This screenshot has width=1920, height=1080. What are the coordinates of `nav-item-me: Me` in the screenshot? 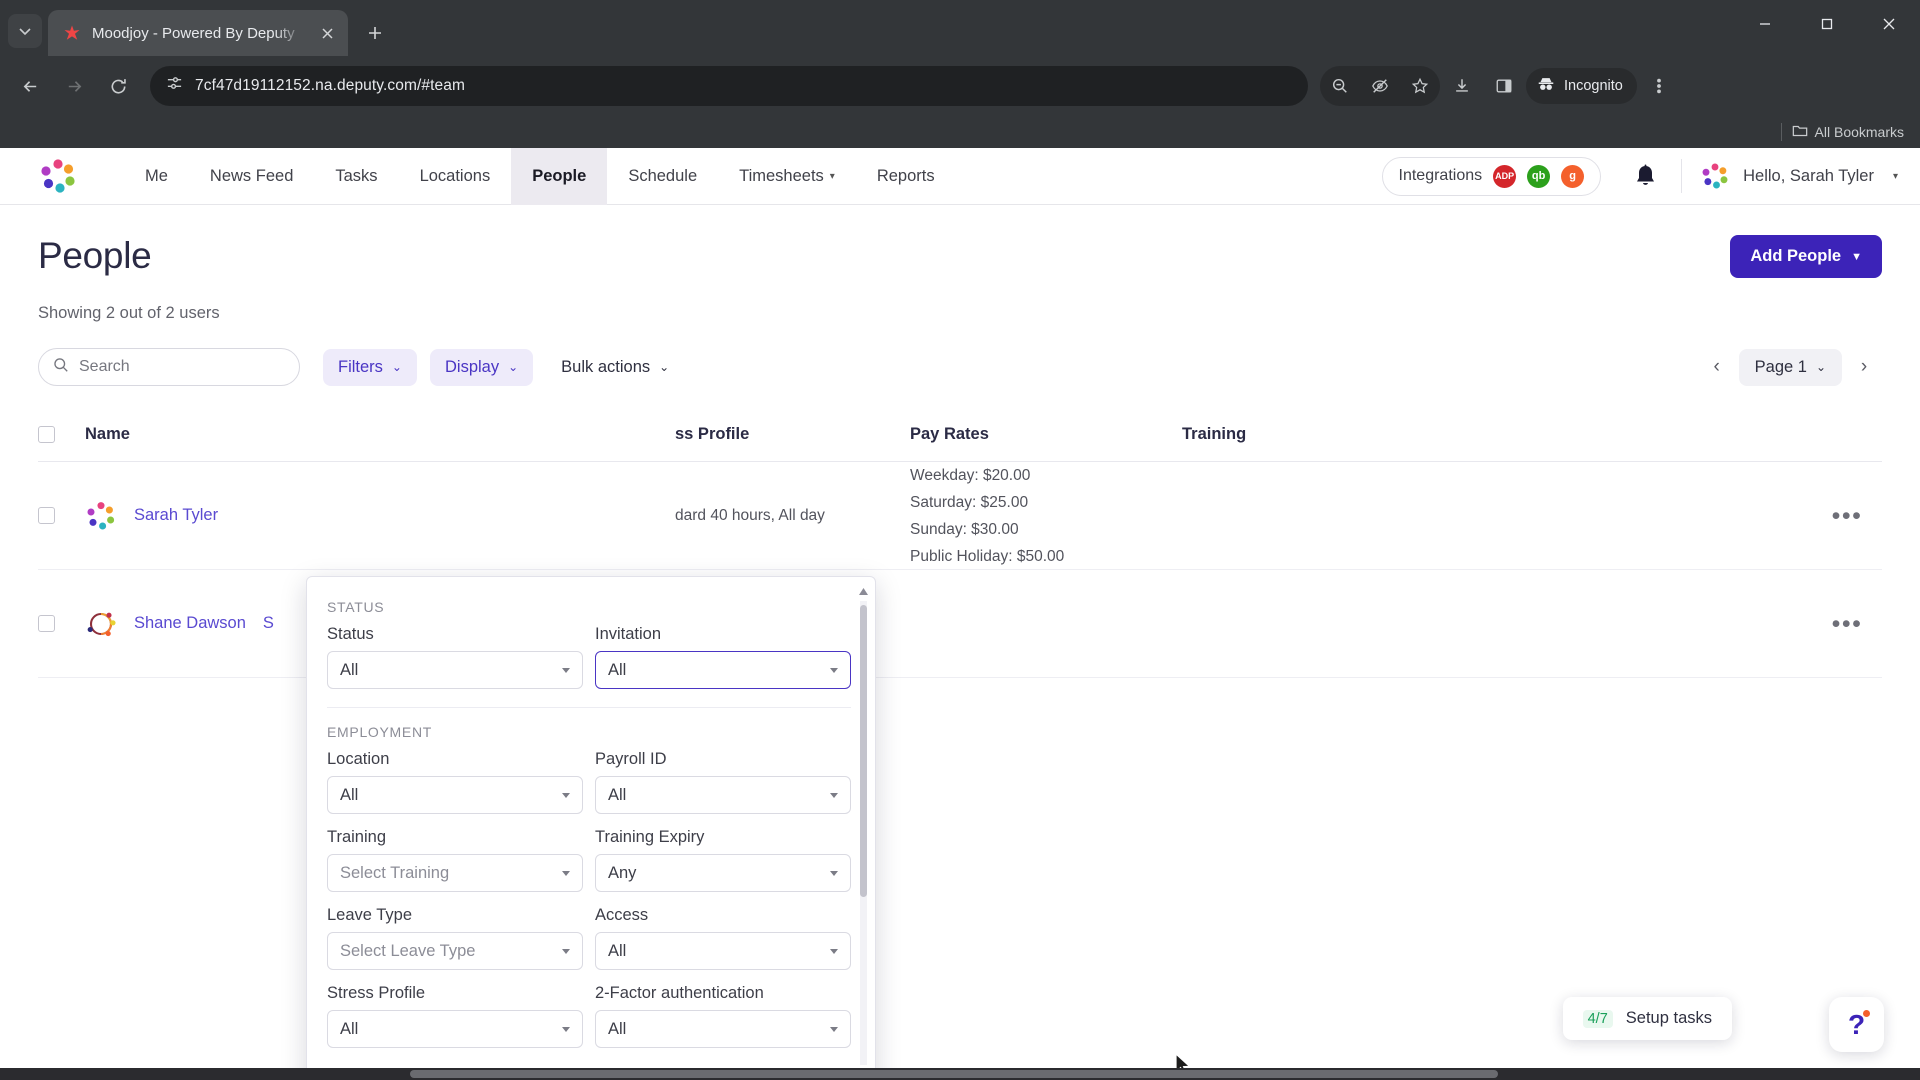 It's located at (156, 176).